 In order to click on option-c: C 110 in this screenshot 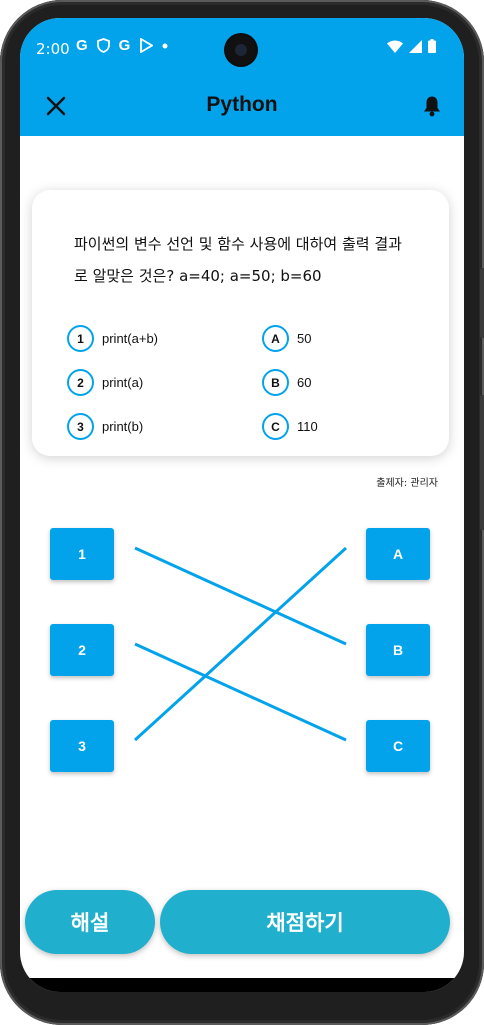, I will do `click(290, 426)`.